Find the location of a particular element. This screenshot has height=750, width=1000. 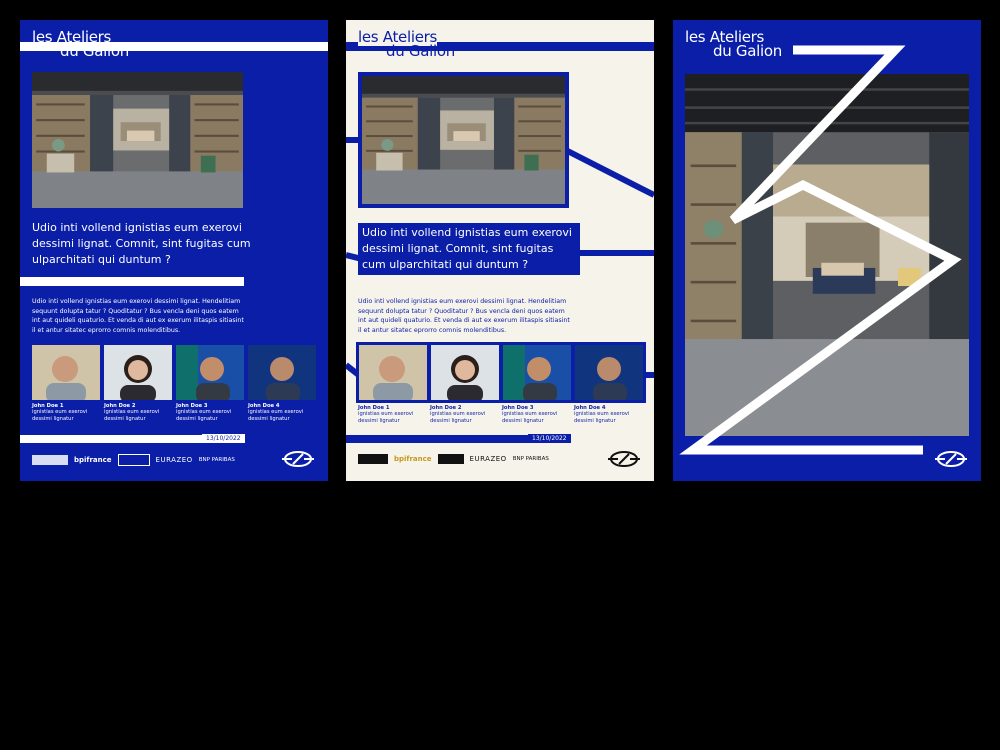

section-rule is located at coordinates (132, 281).